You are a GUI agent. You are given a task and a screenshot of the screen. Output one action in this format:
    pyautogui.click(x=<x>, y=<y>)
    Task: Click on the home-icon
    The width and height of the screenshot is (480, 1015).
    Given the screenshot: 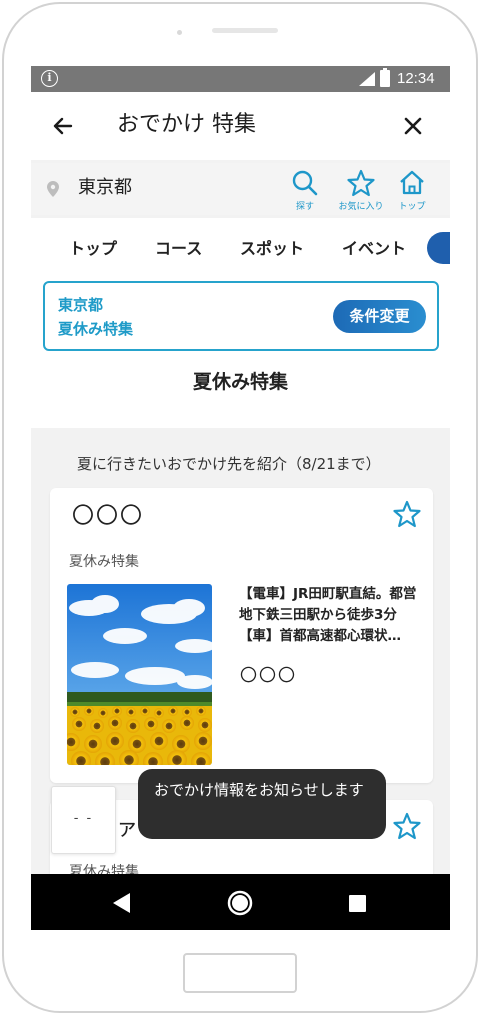 What is the action you would take?
    pyautogui.click(x=412, y=182)
    